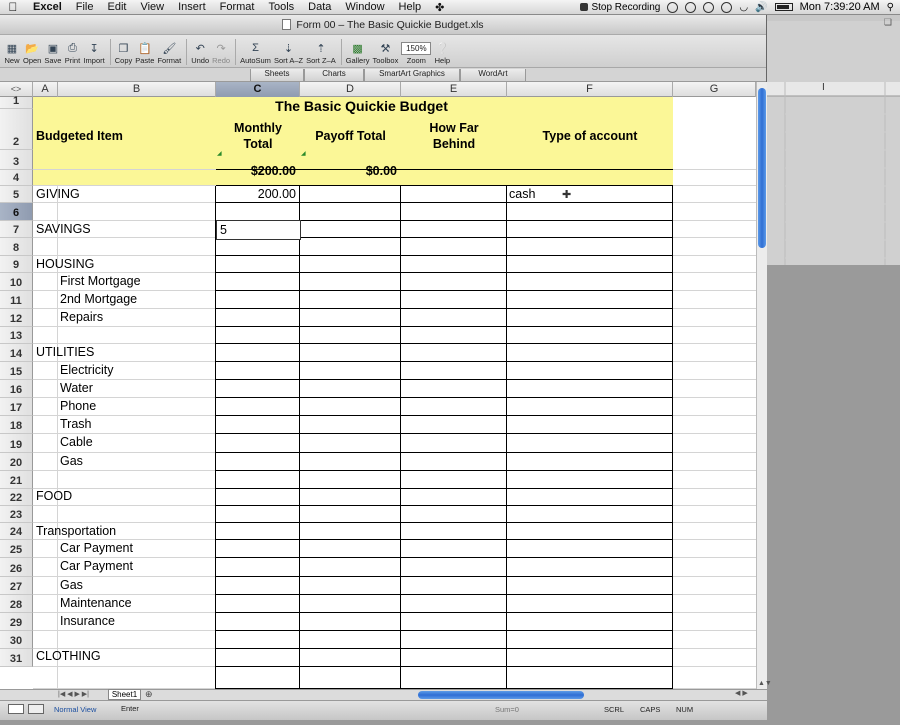  I want to click on menu-window: Window, so click(364, 7).